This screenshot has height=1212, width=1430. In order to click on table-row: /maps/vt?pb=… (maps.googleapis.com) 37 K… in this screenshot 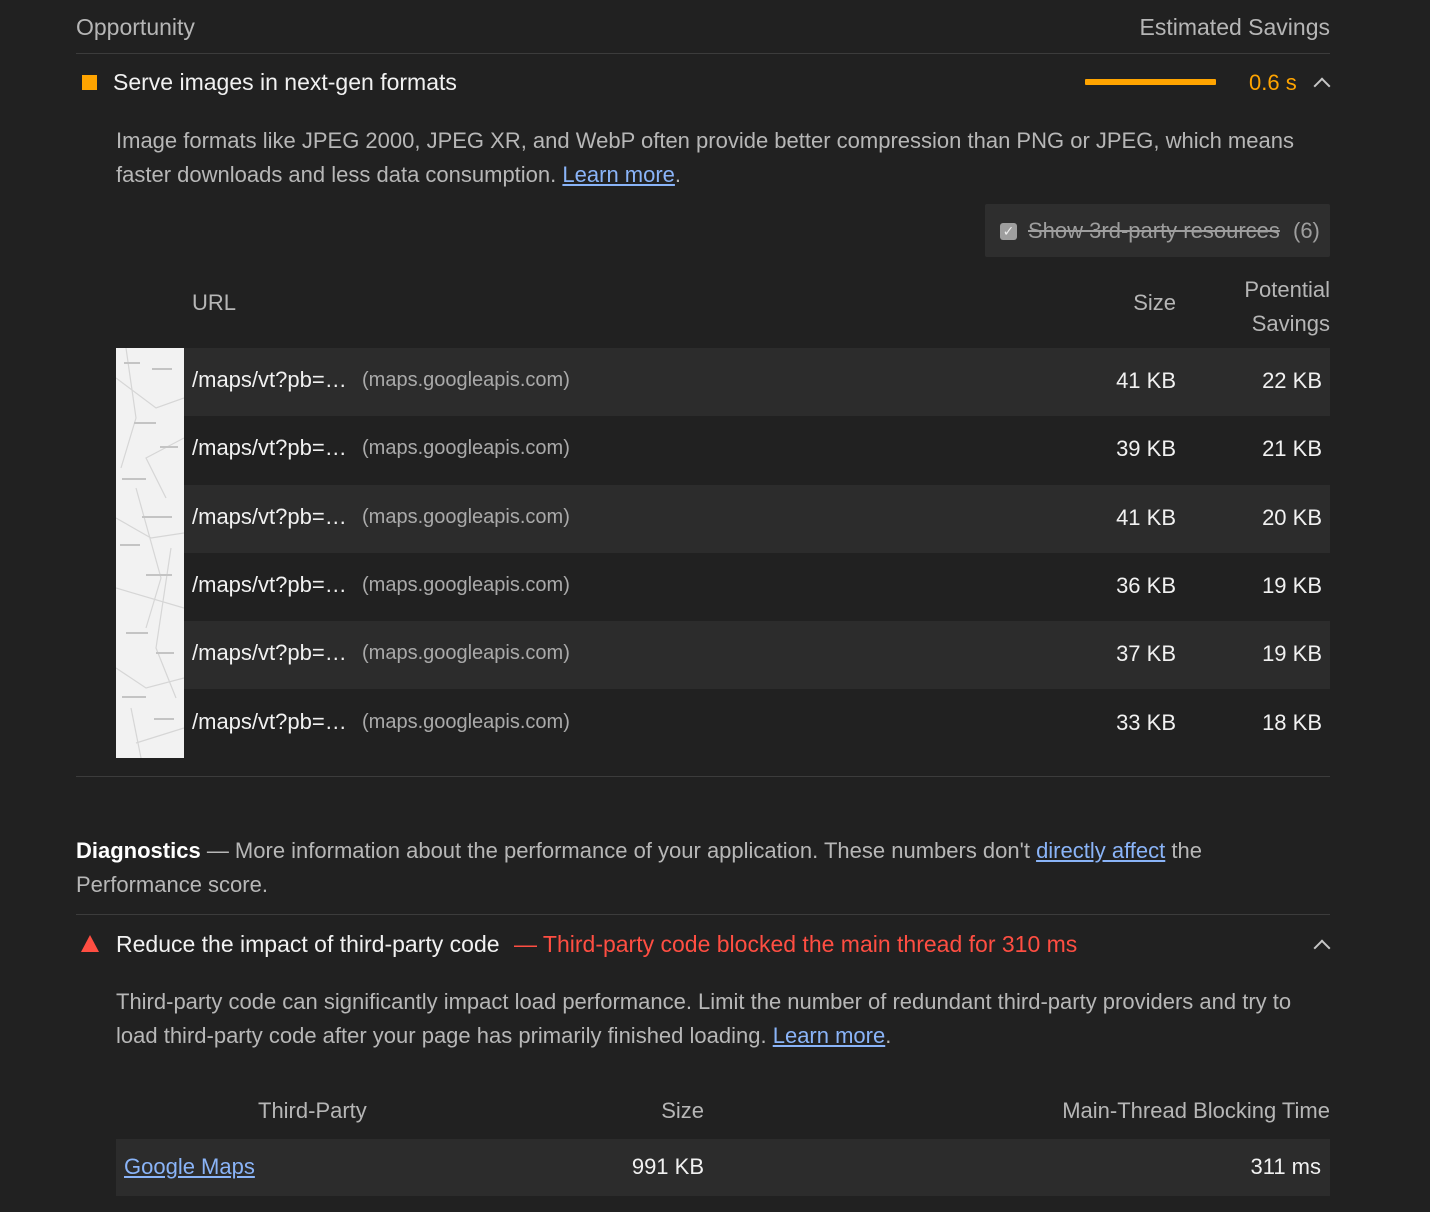, I will do `click(757, 655)`.